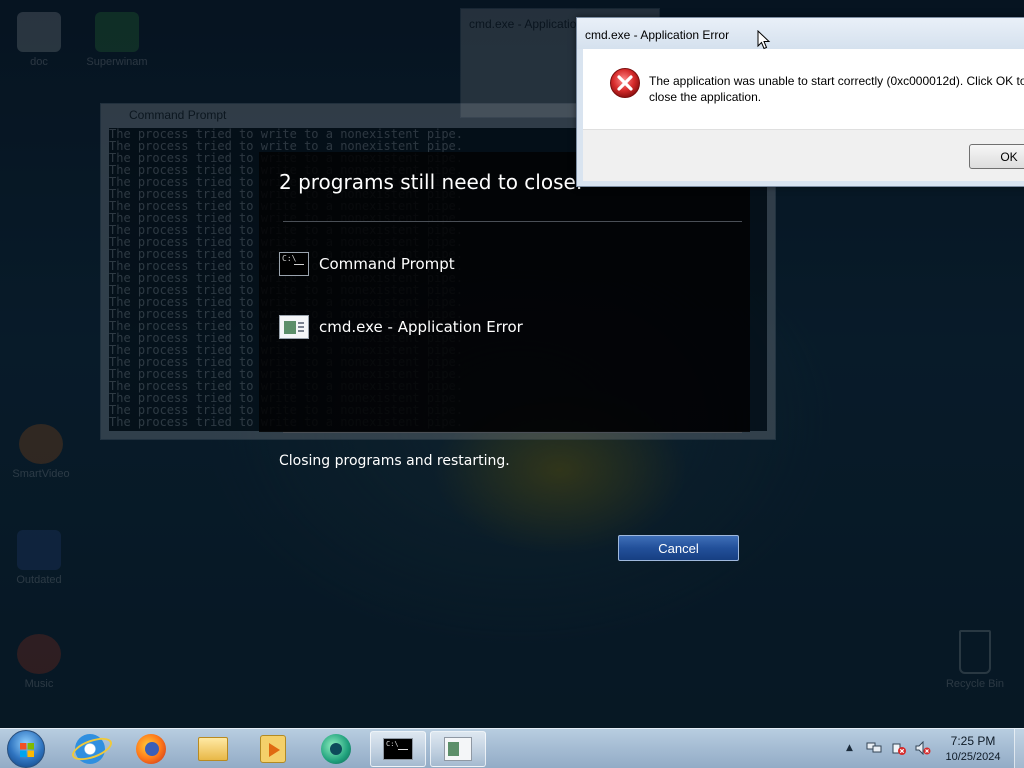 This screenshot has width=1024, height=768. Describe the element at coordinates (849, 748) in the screenshot. I see `show-hidden-icons-button: ▲` at that location.